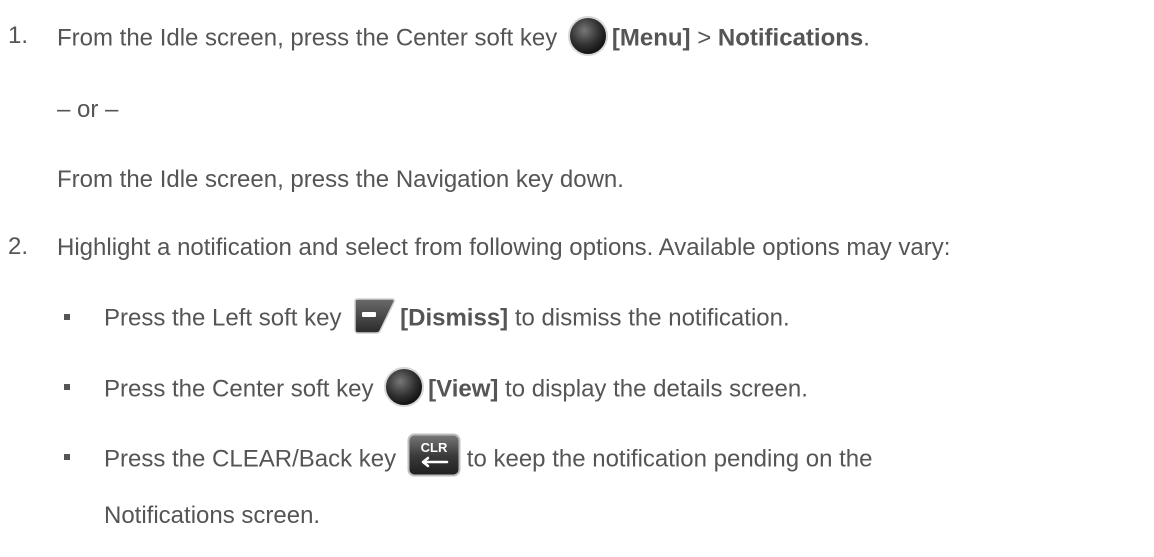 This screenshot has height=557, width=1154. What do you see at coordinates (454, 318) in the screenshot?
I see `dismiss-key-label: [Dismiss]` at bounding box center [454, 318].